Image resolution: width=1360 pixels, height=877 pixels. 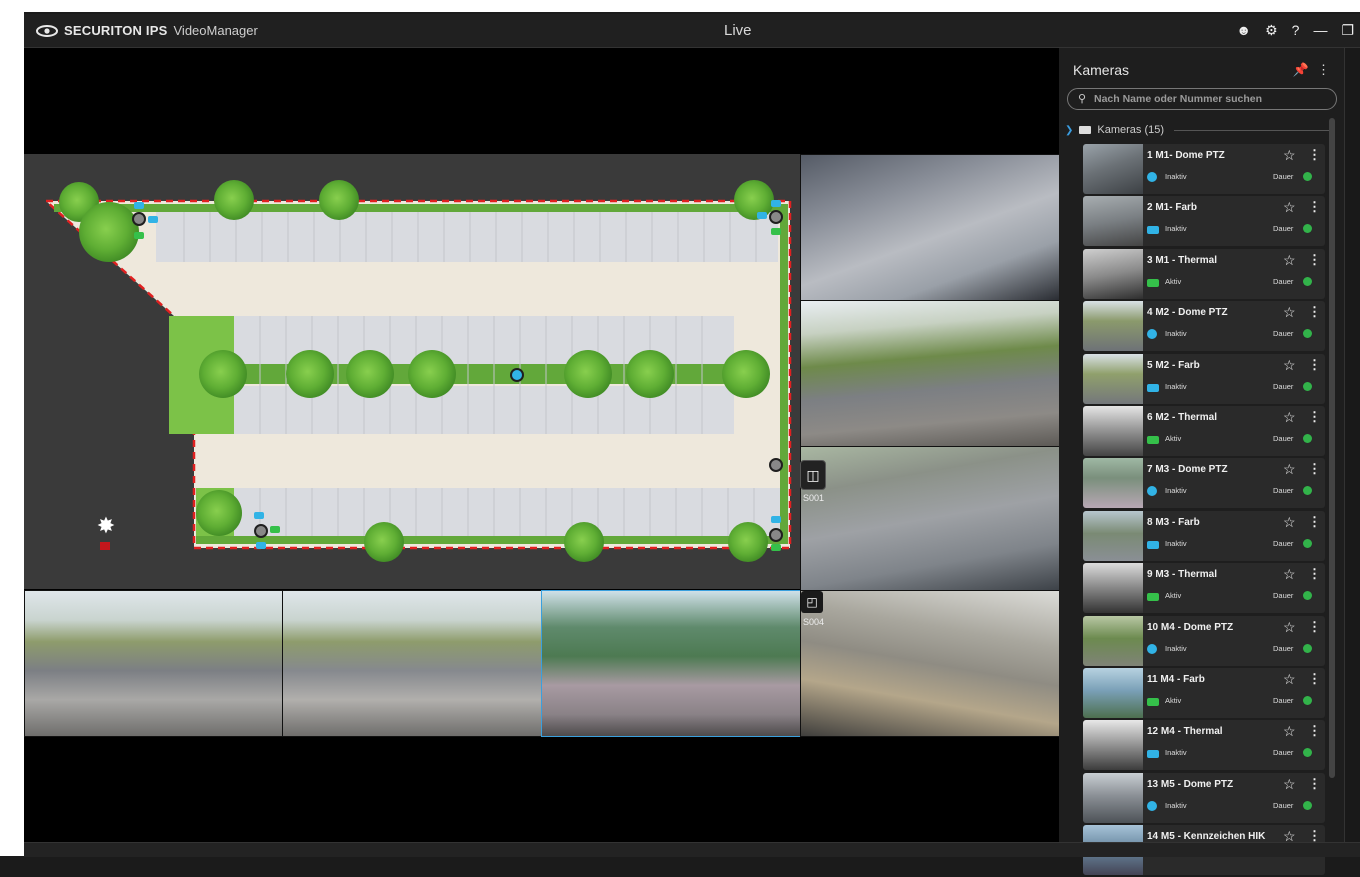 I want to click on compass-icon: ✸, so click(x=106, y=525).